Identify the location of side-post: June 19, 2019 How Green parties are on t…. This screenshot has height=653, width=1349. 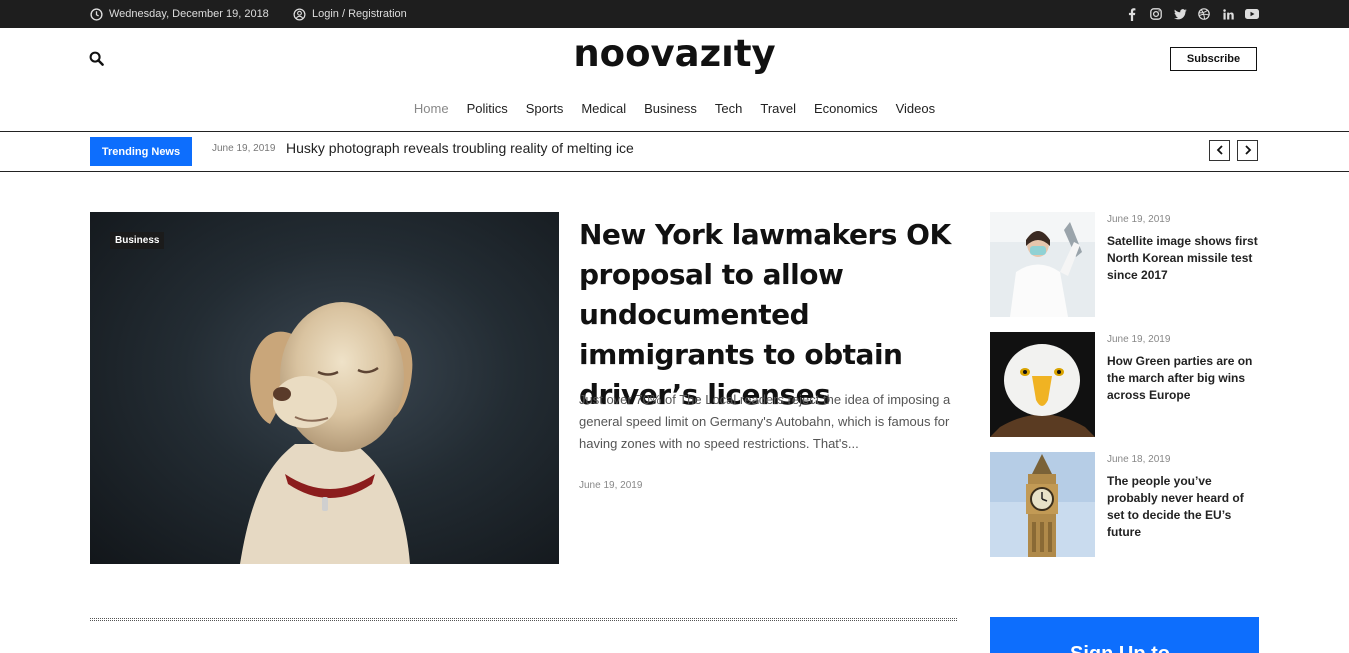
(1125, 384).